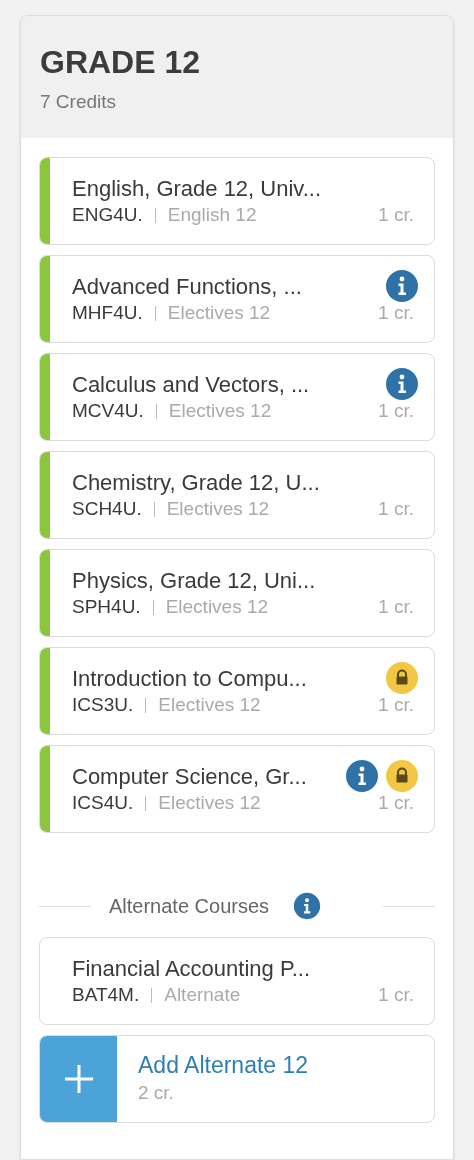  What do you see at coordinates (202, 995) in the screenshot?
I see `course-category: Alternate` at bounding box center [202, 995].